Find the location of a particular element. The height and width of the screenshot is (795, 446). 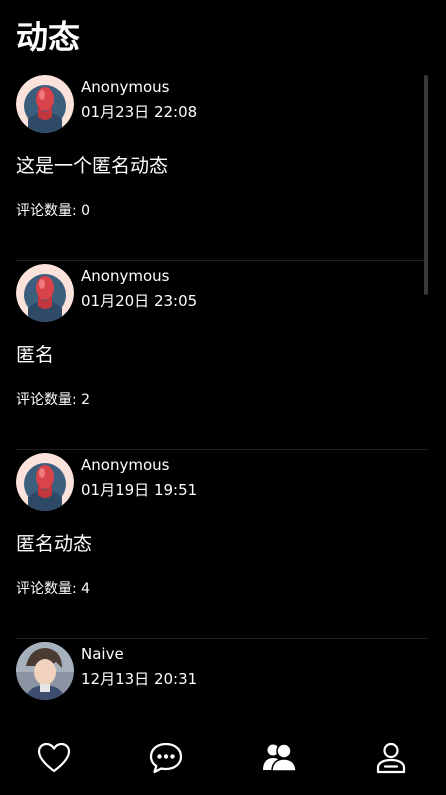

heart-icon is located at coordinates (54, 758).